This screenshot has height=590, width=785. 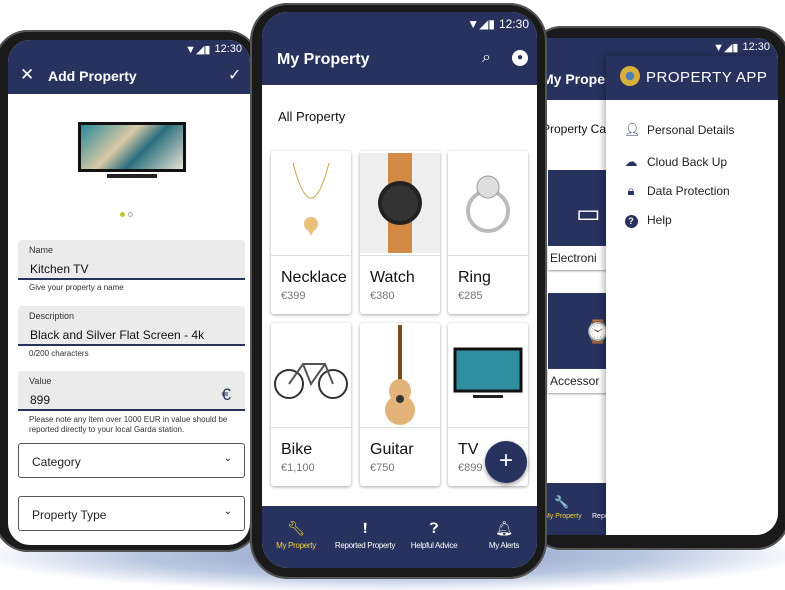 I want to click on drawer-header: PROPERTY APP, so click(x=692, y=78).